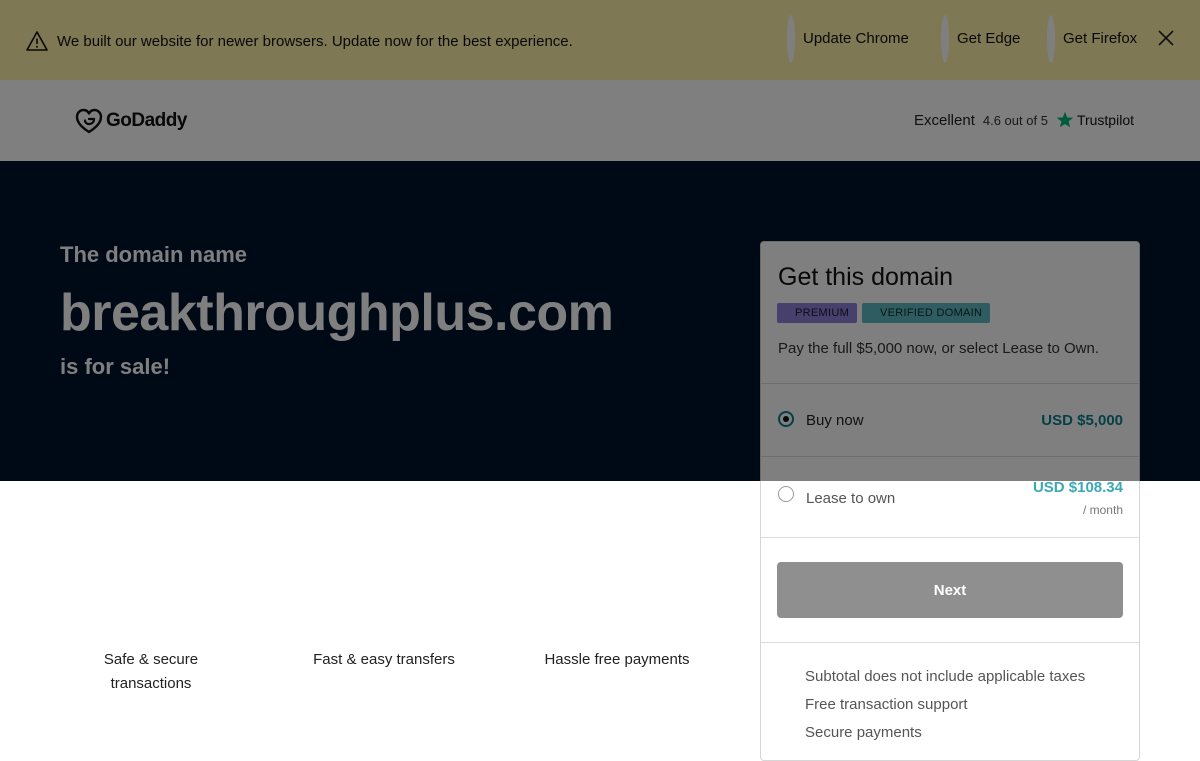  Describe the element at coordinates (988, 38) in the screenshot. I see `get-edge-link: Get Edge` at that location.